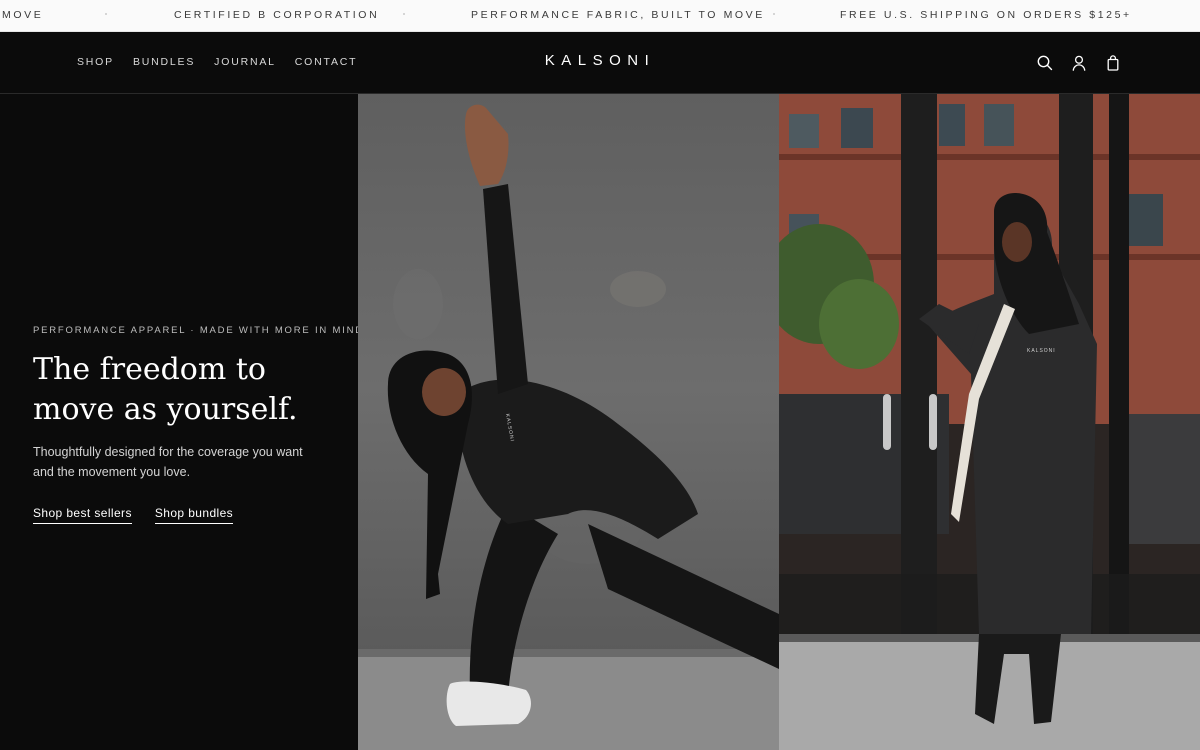 The height and width of the screenshot is (750, 1200). I want to click on hero-headline-line-1: The freedom to, so click(149, 369).